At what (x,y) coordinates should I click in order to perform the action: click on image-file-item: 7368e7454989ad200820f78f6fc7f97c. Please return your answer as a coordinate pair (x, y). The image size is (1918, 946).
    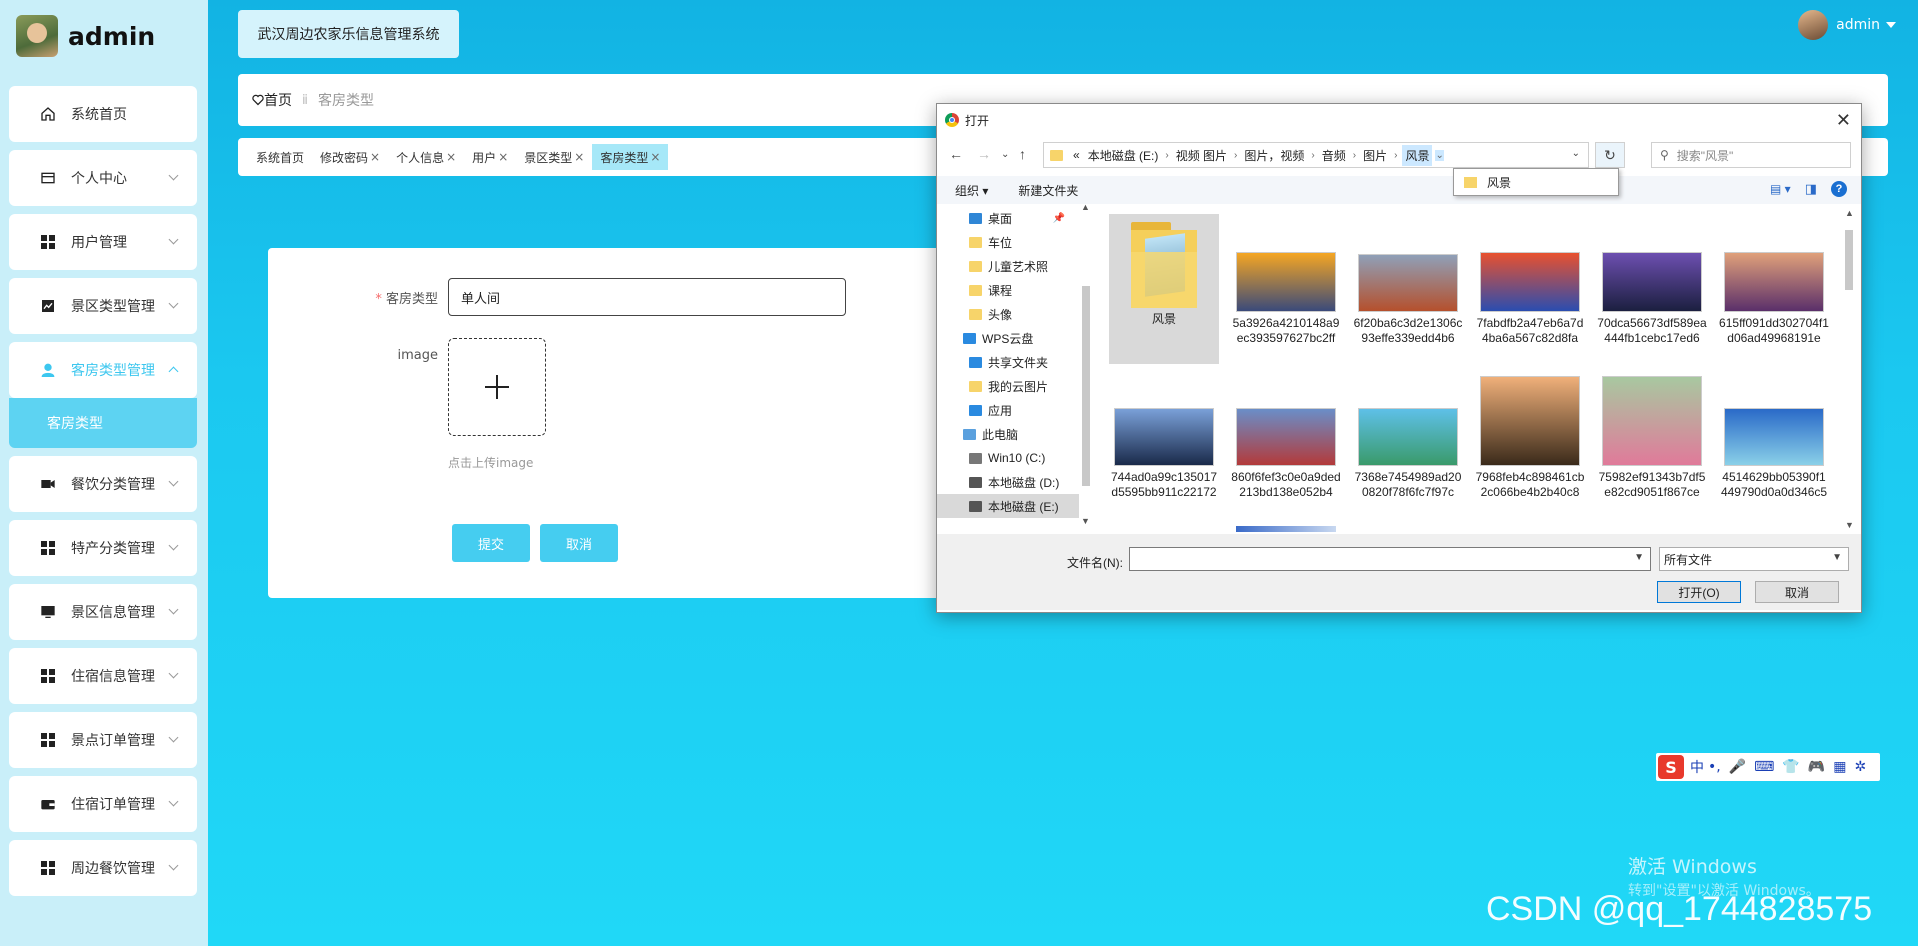
    Looking at the image, I should click on (1408, 443).